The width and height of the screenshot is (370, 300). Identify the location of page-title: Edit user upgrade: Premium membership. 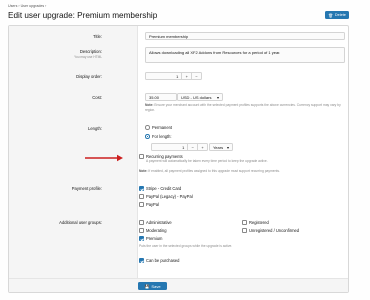
(83, 15).